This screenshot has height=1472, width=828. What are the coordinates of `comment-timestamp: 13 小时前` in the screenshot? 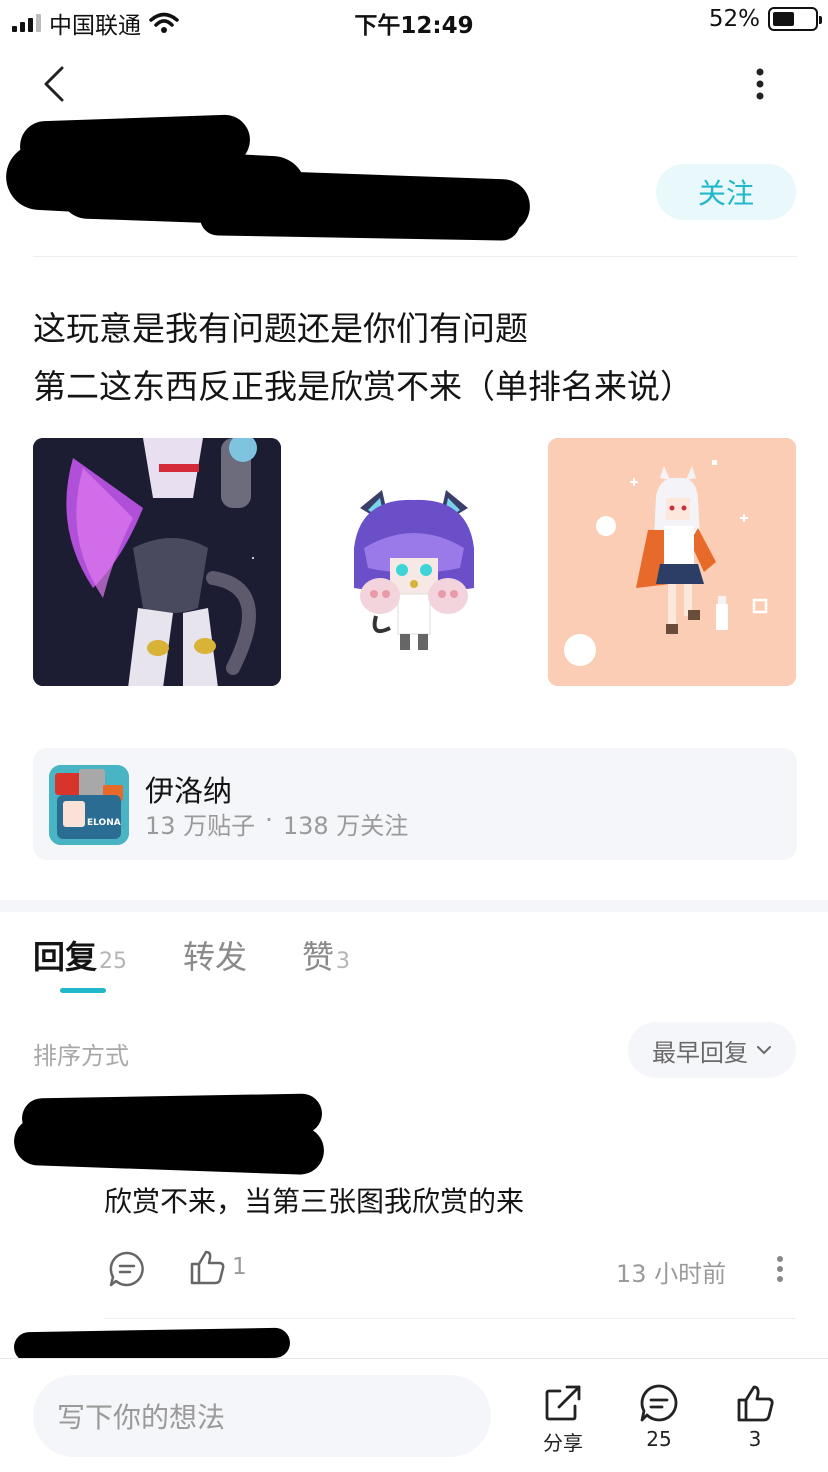 It's located at (671, 1274).